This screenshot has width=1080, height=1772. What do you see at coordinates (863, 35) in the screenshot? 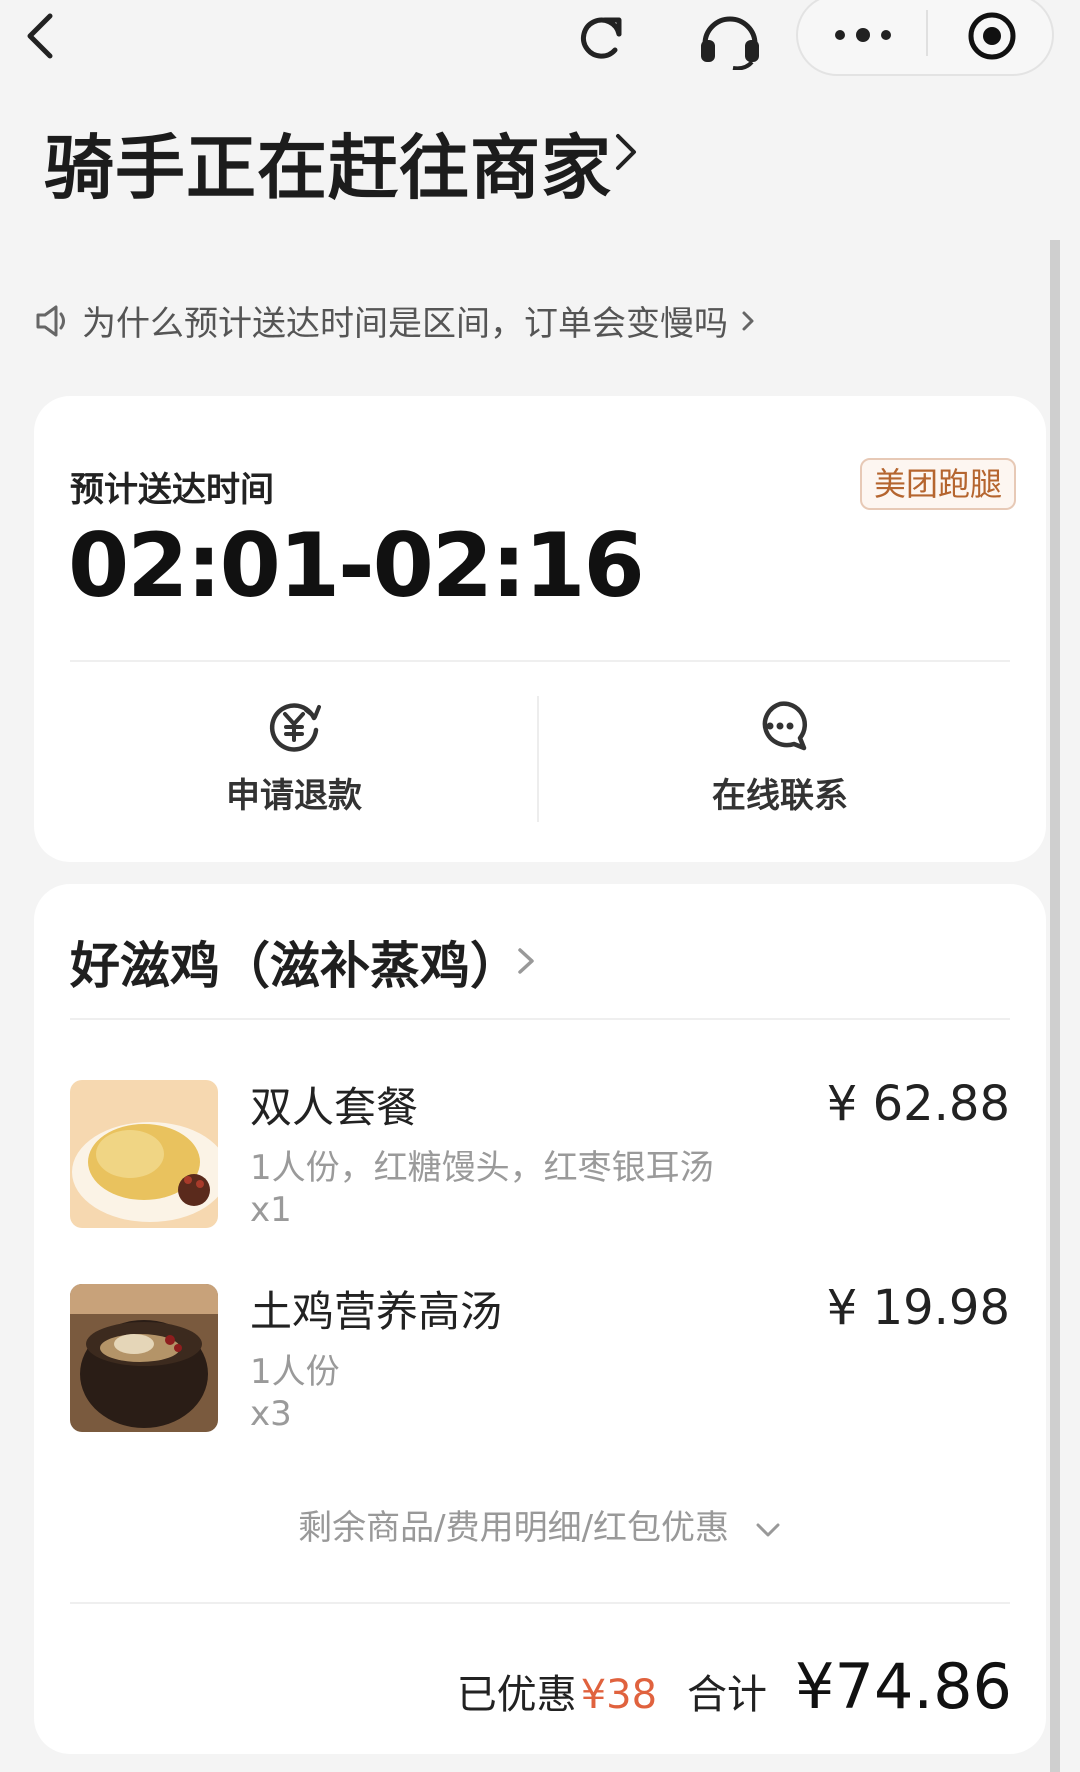
I see `more-icon` at bounding box center [863, 35].